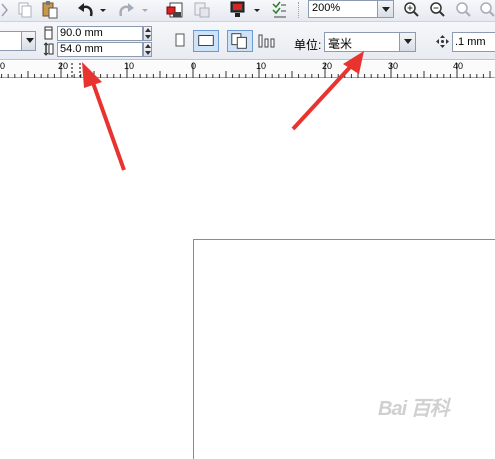  I want to click on ruler-ticks, so click(246, 70).